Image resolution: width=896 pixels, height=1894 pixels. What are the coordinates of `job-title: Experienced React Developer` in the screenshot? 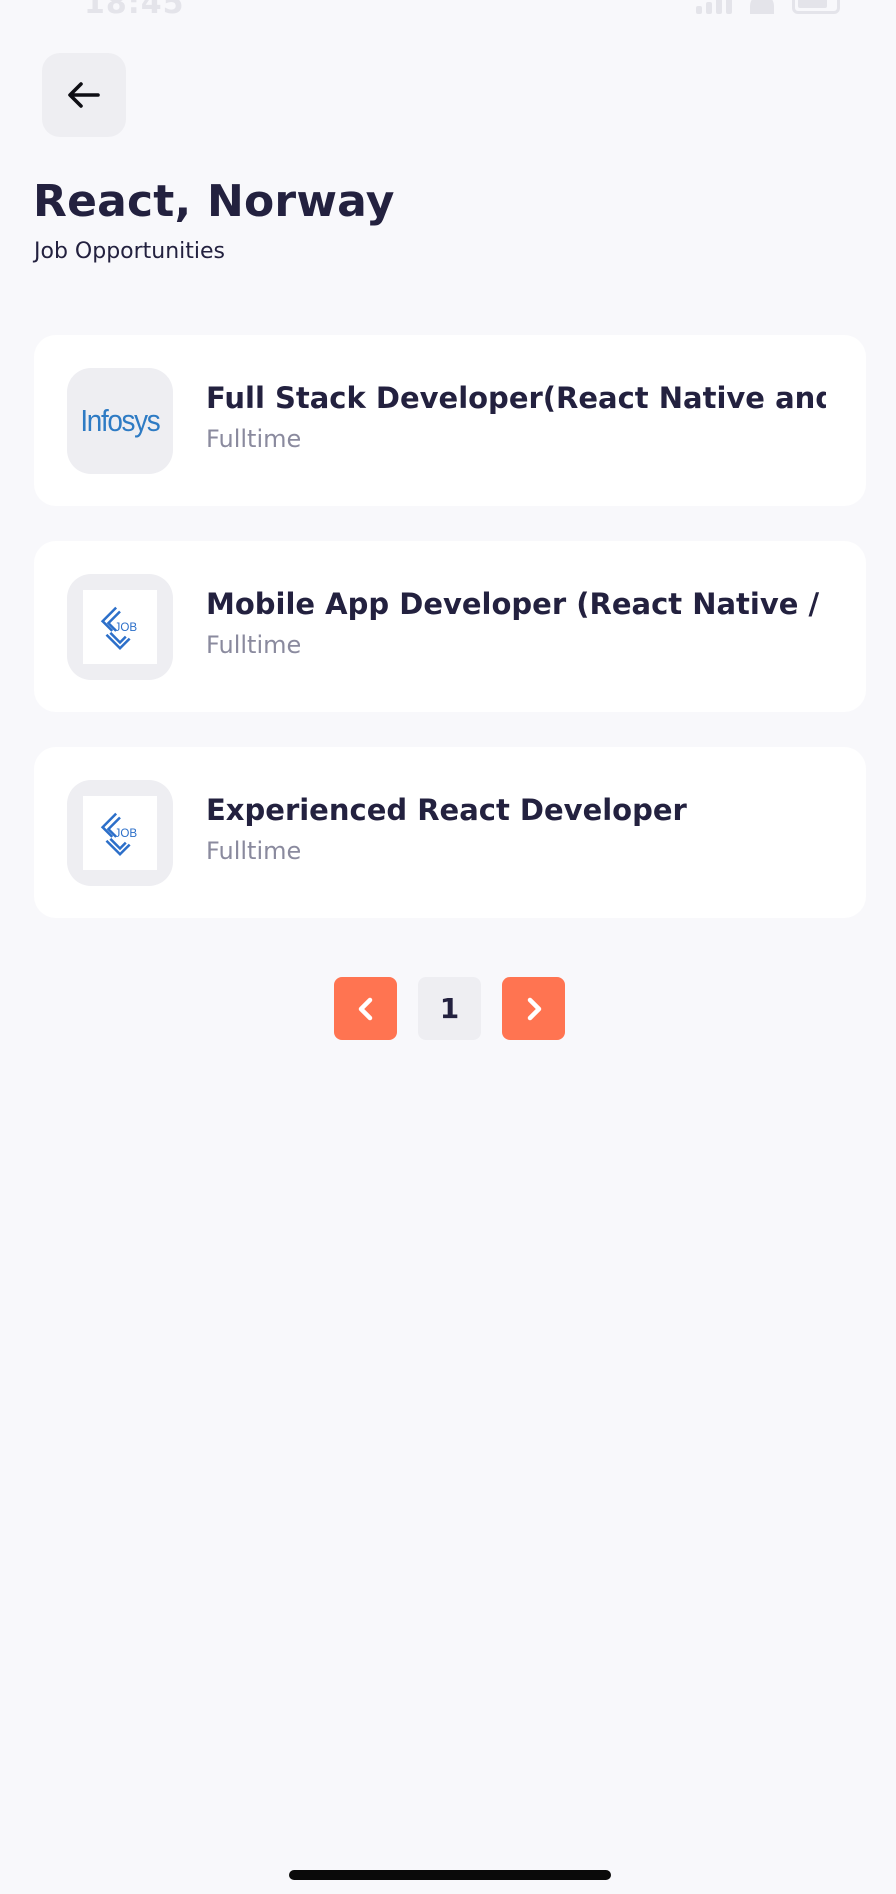 It's located at (446, 810).